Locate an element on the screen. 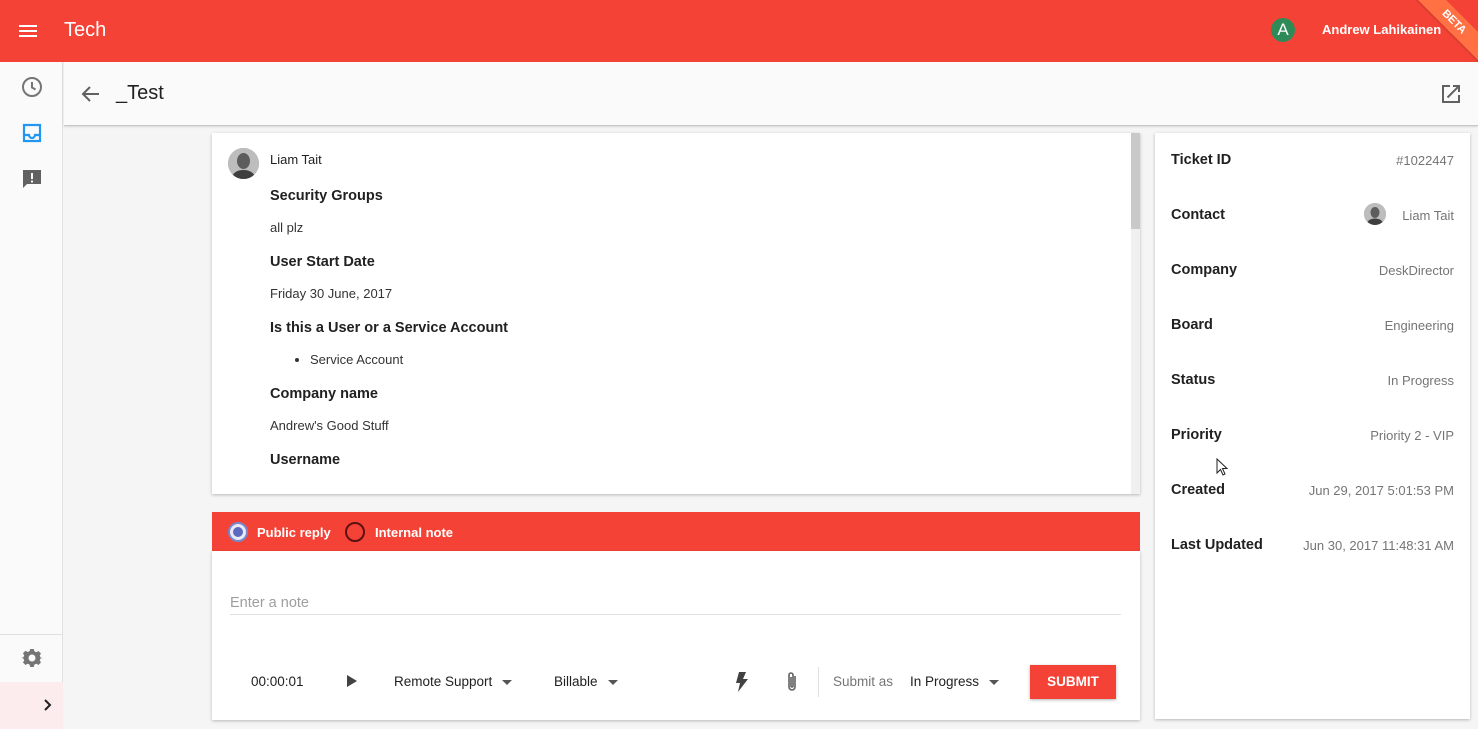 The image size is (1478, 729). gear-icon is located at coordinates (32, 658).